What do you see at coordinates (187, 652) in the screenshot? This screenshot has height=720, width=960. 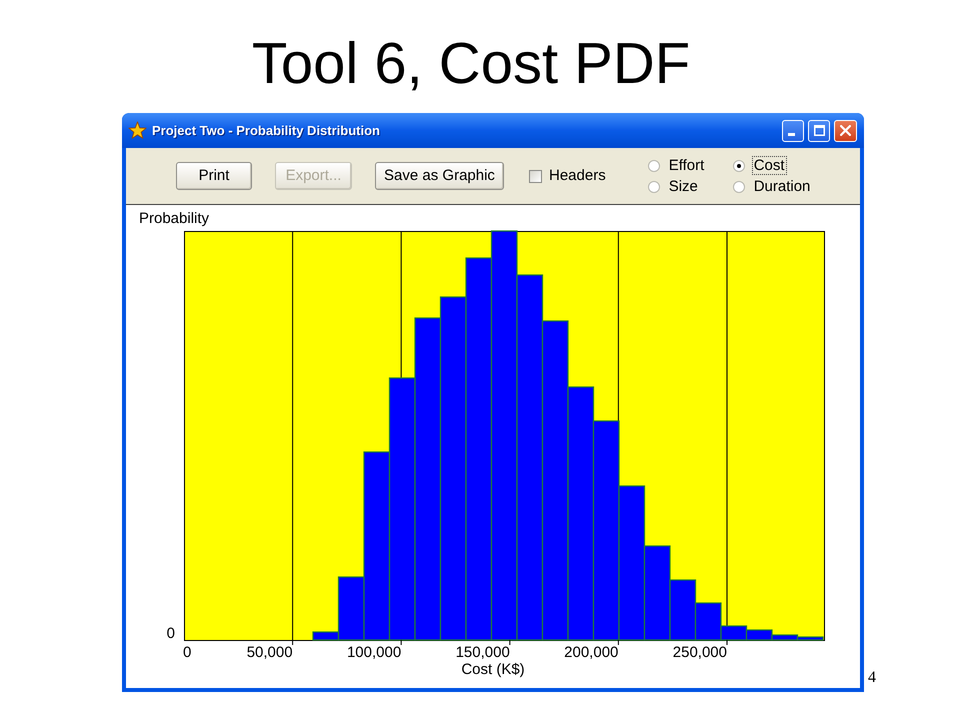 I see `x-tick-label: 0` at bounding box center [187, 652].